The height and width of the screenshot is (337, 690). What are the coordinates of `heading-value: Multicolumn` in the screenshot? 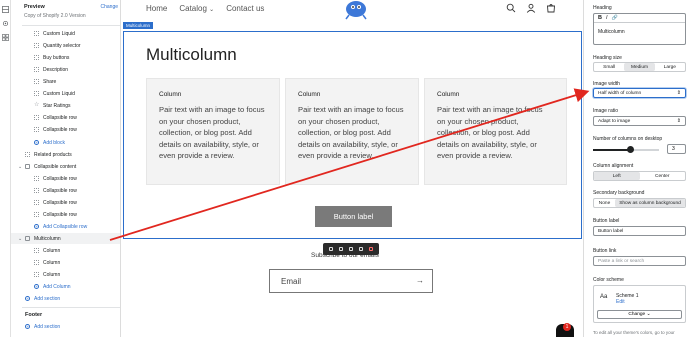 It's located at (639, 30).